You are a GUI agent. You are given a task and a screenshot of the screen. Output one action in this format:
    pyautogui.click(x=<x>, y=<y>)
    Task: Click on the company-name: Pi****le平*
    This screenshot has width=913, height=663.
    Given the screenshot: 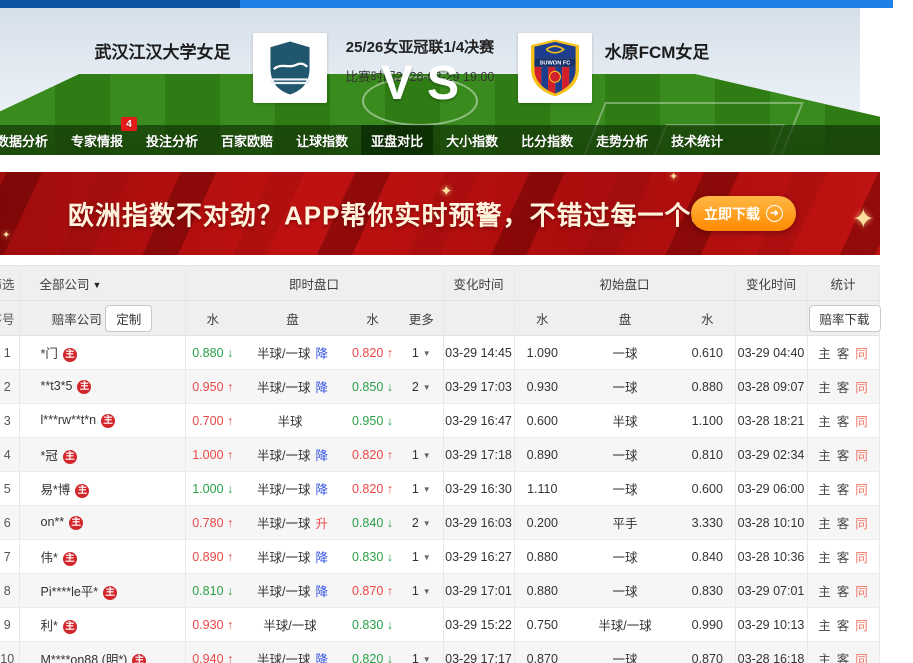 What is the action you would take?
    pyautogui.click(x=69, y=592)
    